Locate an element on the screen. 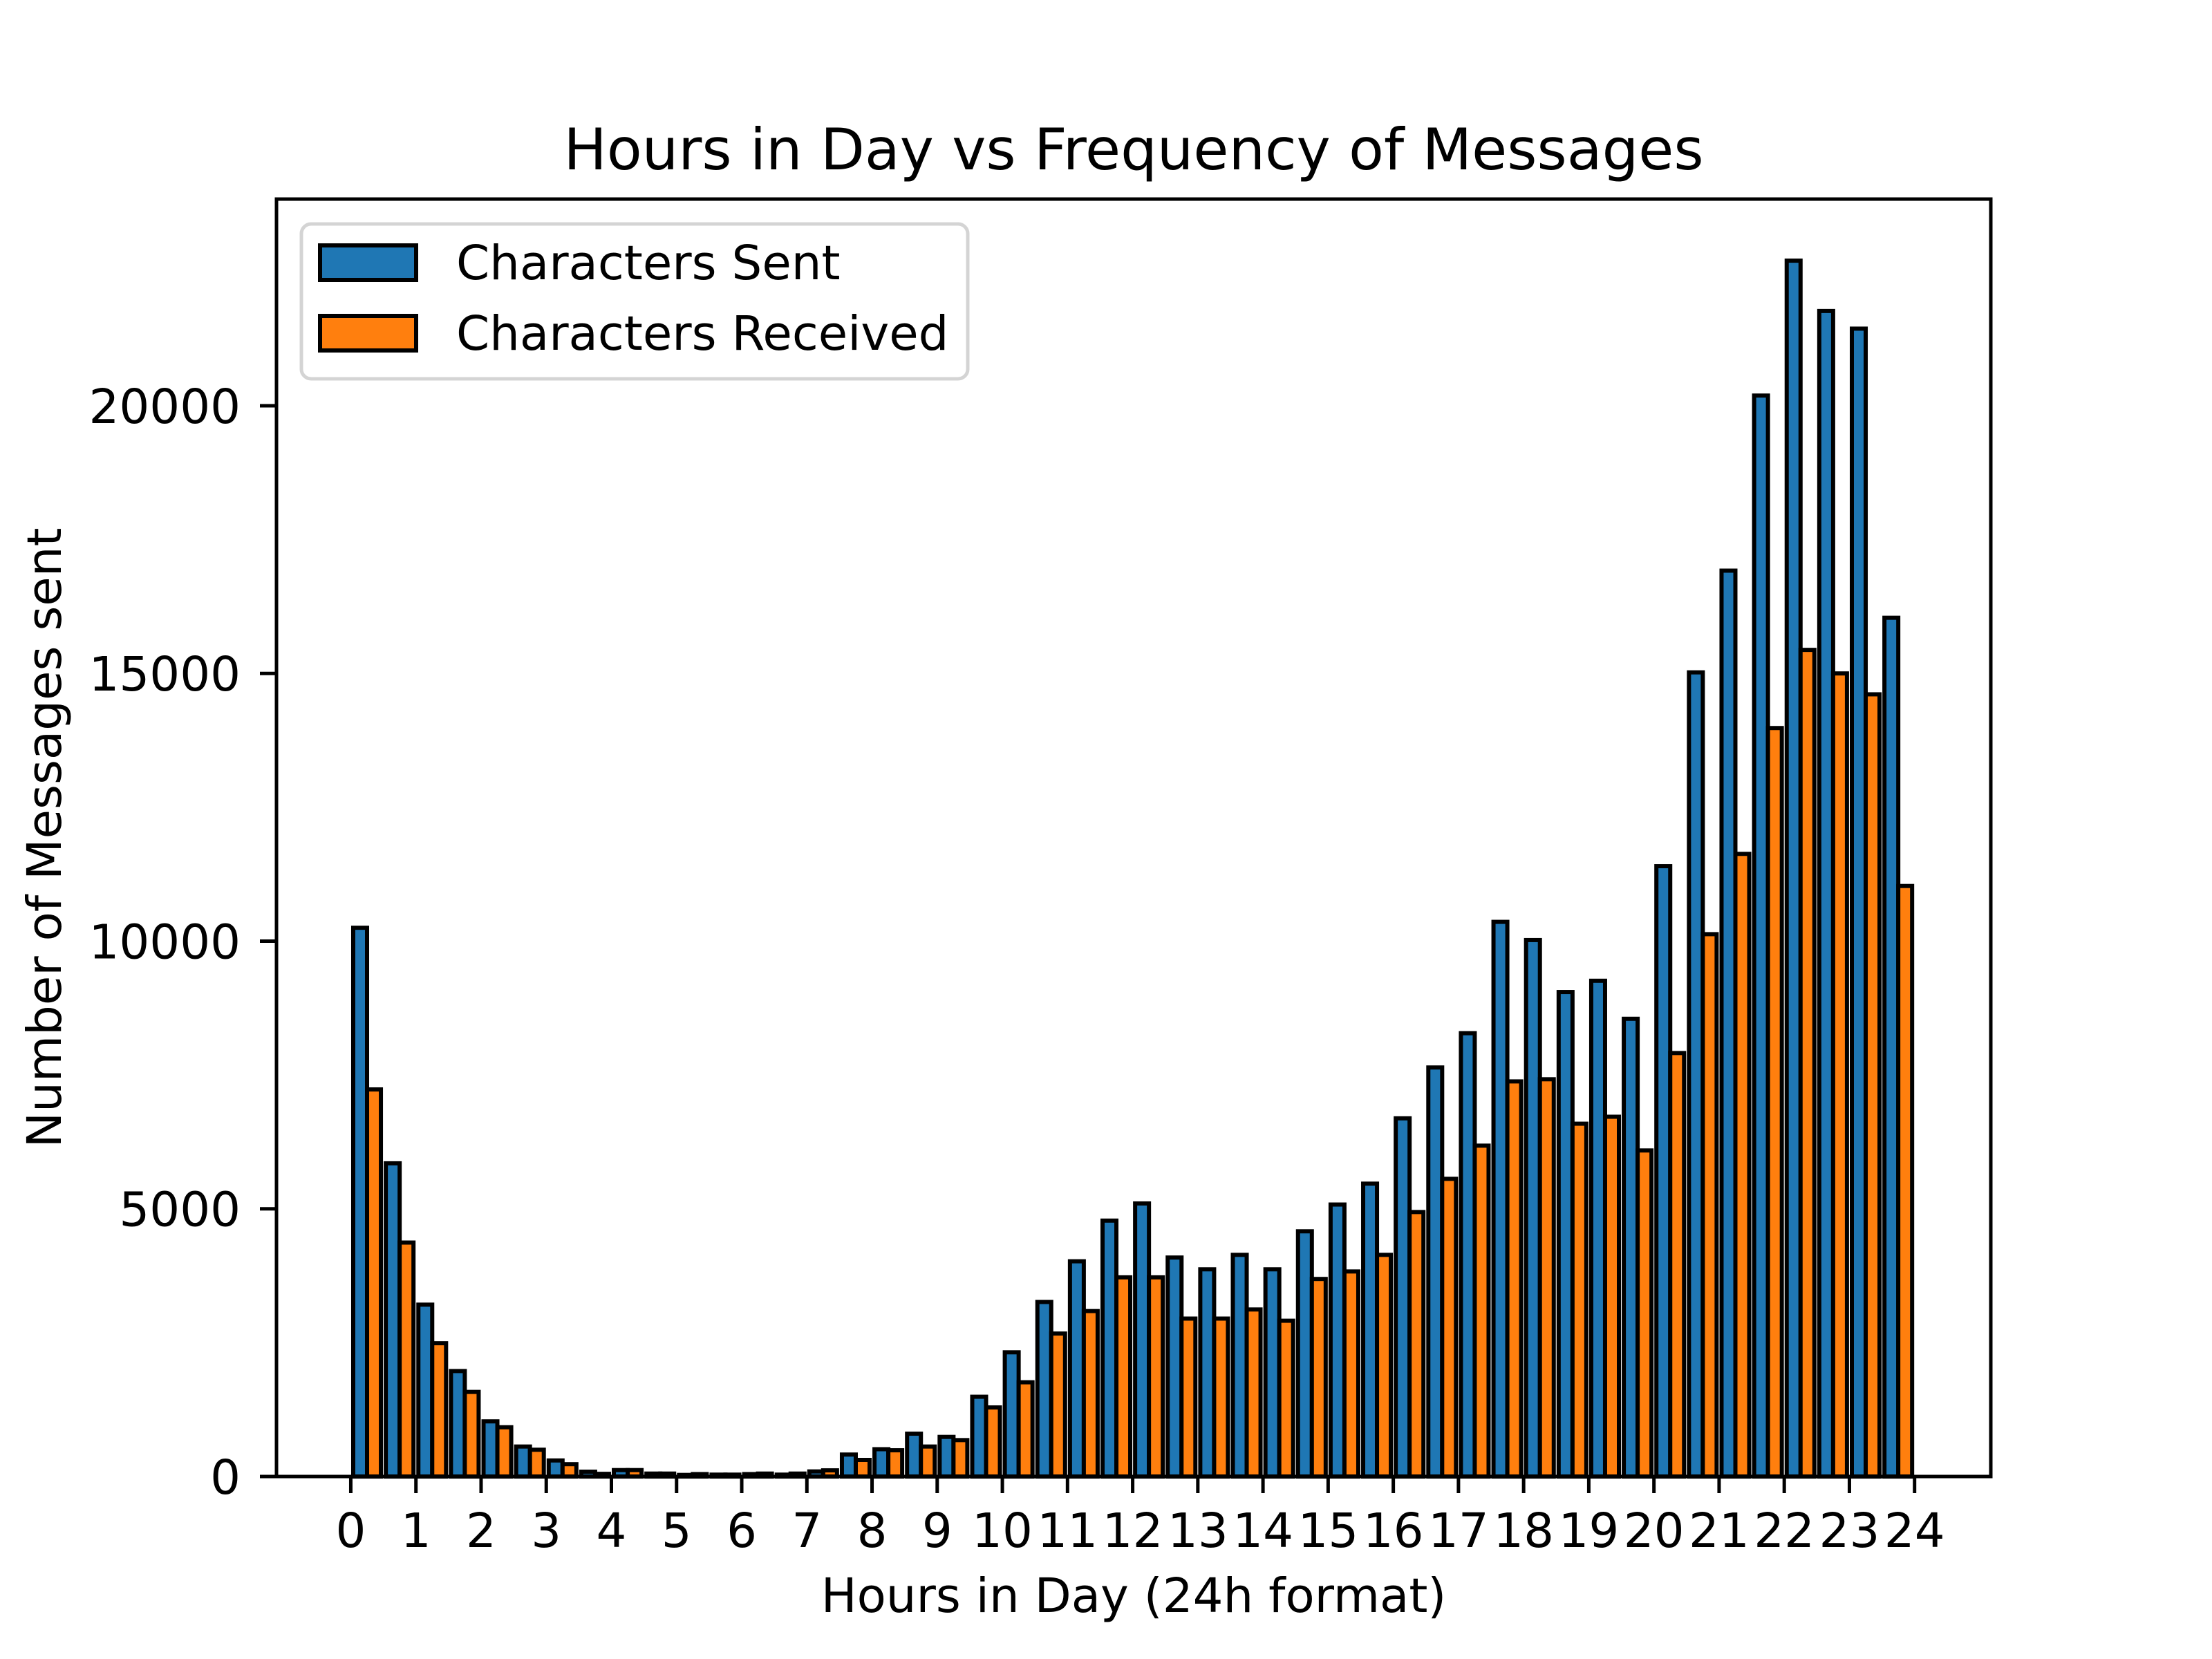 Image resolution: width=2212 pixels, height=1659 pixels. legend-label-characters-sent: Characters Sent is located at coordinates (648, 263).